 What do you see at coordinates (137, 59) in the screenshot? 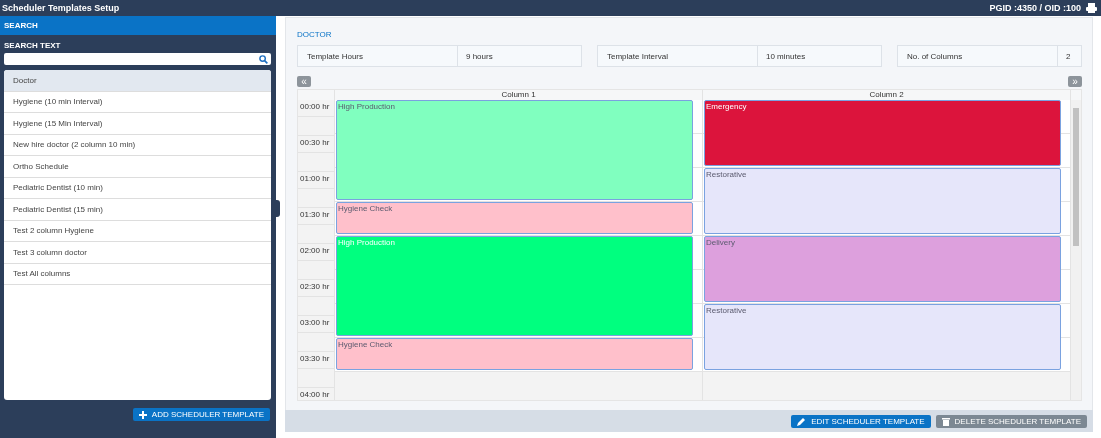
I see `search-field` at bounding box center [137, 59].